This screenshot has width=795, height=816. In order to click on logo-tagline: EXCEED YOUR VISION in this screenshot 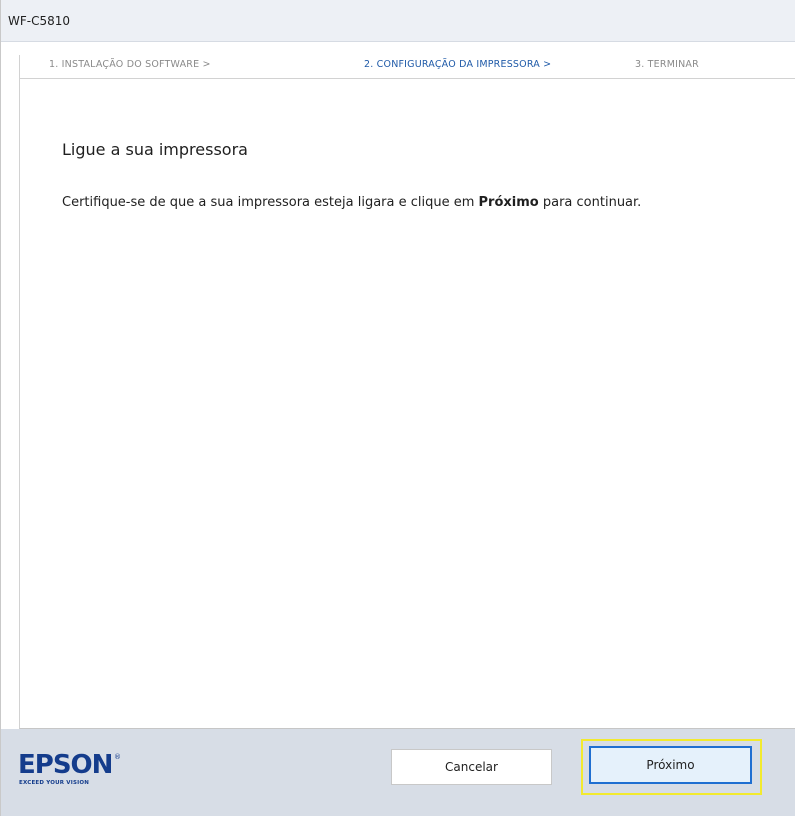, I will do `click(54, 783)`.